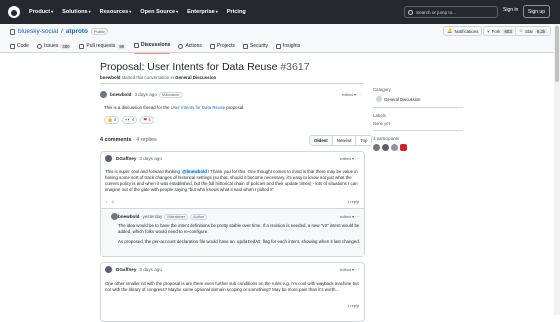 The width and height of the screenshot is (560, 322). Describe the element at coordinates (106, 201) in the screenshot. I see `upvote-icon: ↑` at that location.